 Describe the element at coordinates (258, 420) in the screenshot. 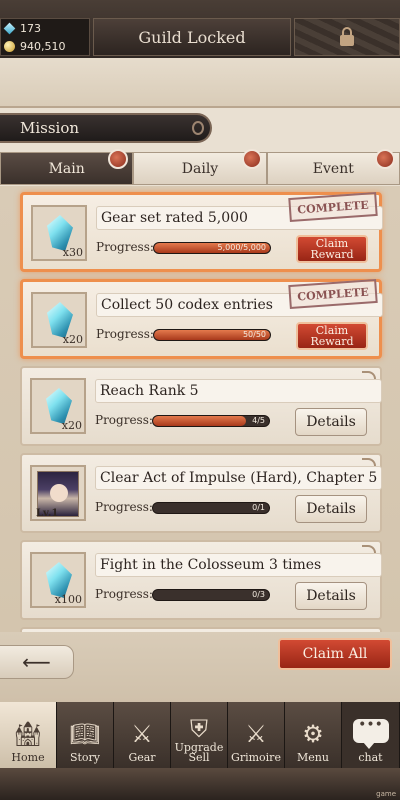

I see `progress-value: 4/5` at that location.